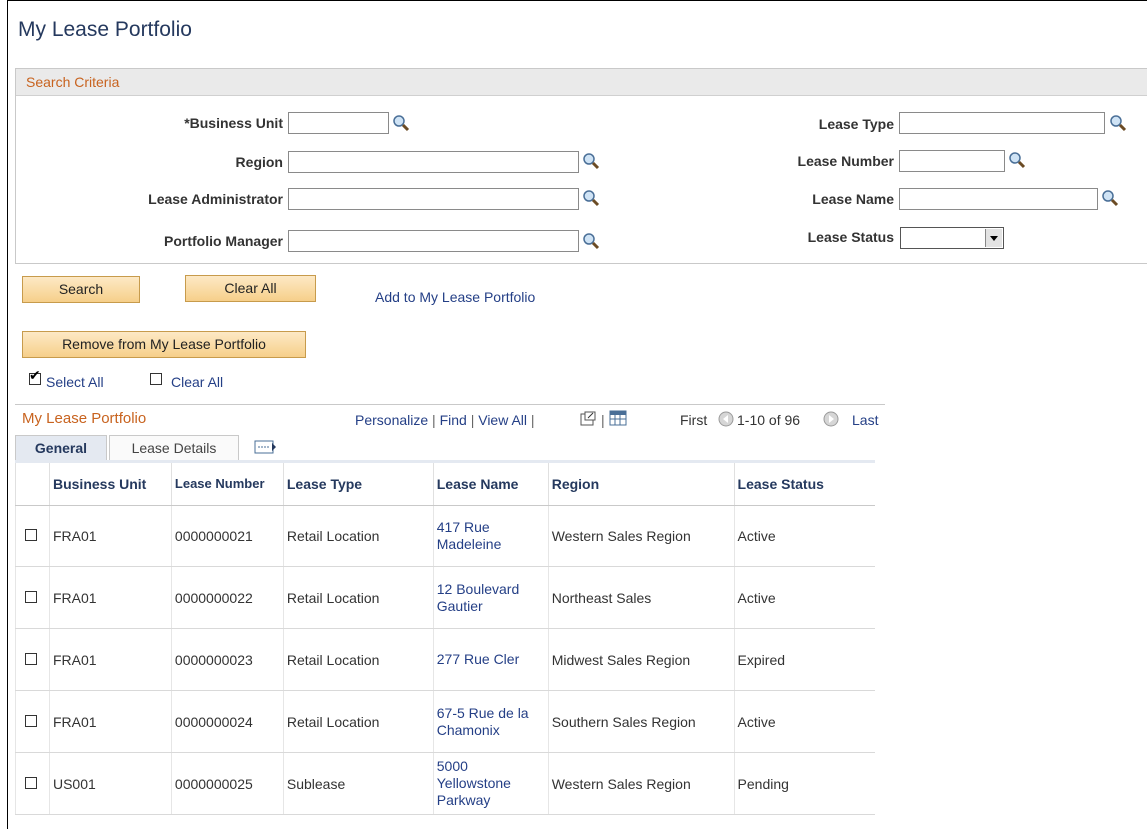  I want to click on lease-name-link: 67-5 Rue de la Chamonix, so click(490, 721).